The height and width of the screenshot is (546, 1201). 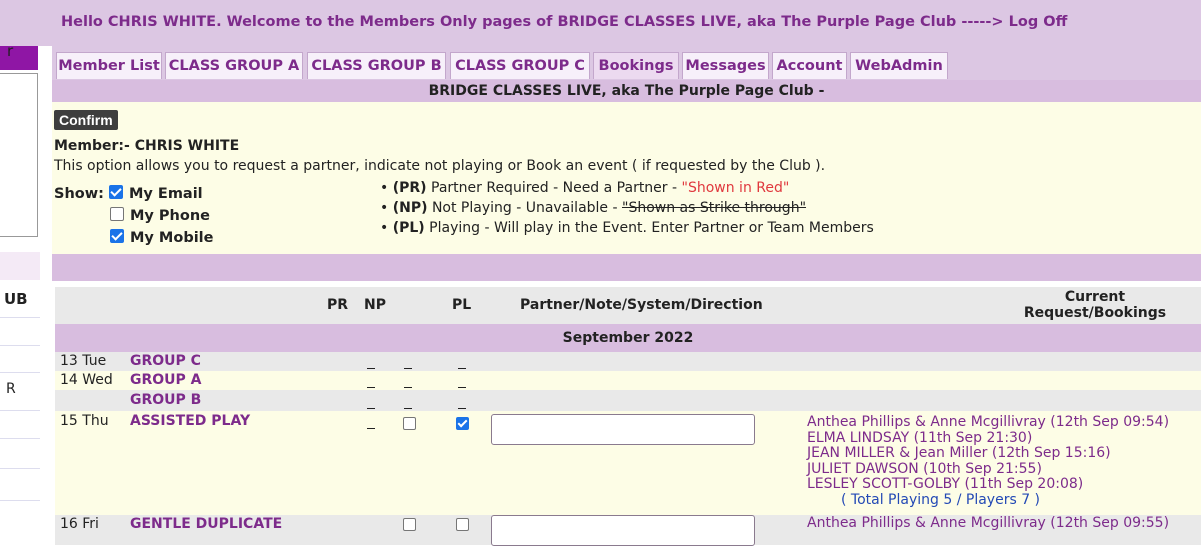 What do you see at coordinates (714, 208) in the screenshot?
I see `legend-note-strike: "Shown as Strike through"` at bounding box center [714, 208].